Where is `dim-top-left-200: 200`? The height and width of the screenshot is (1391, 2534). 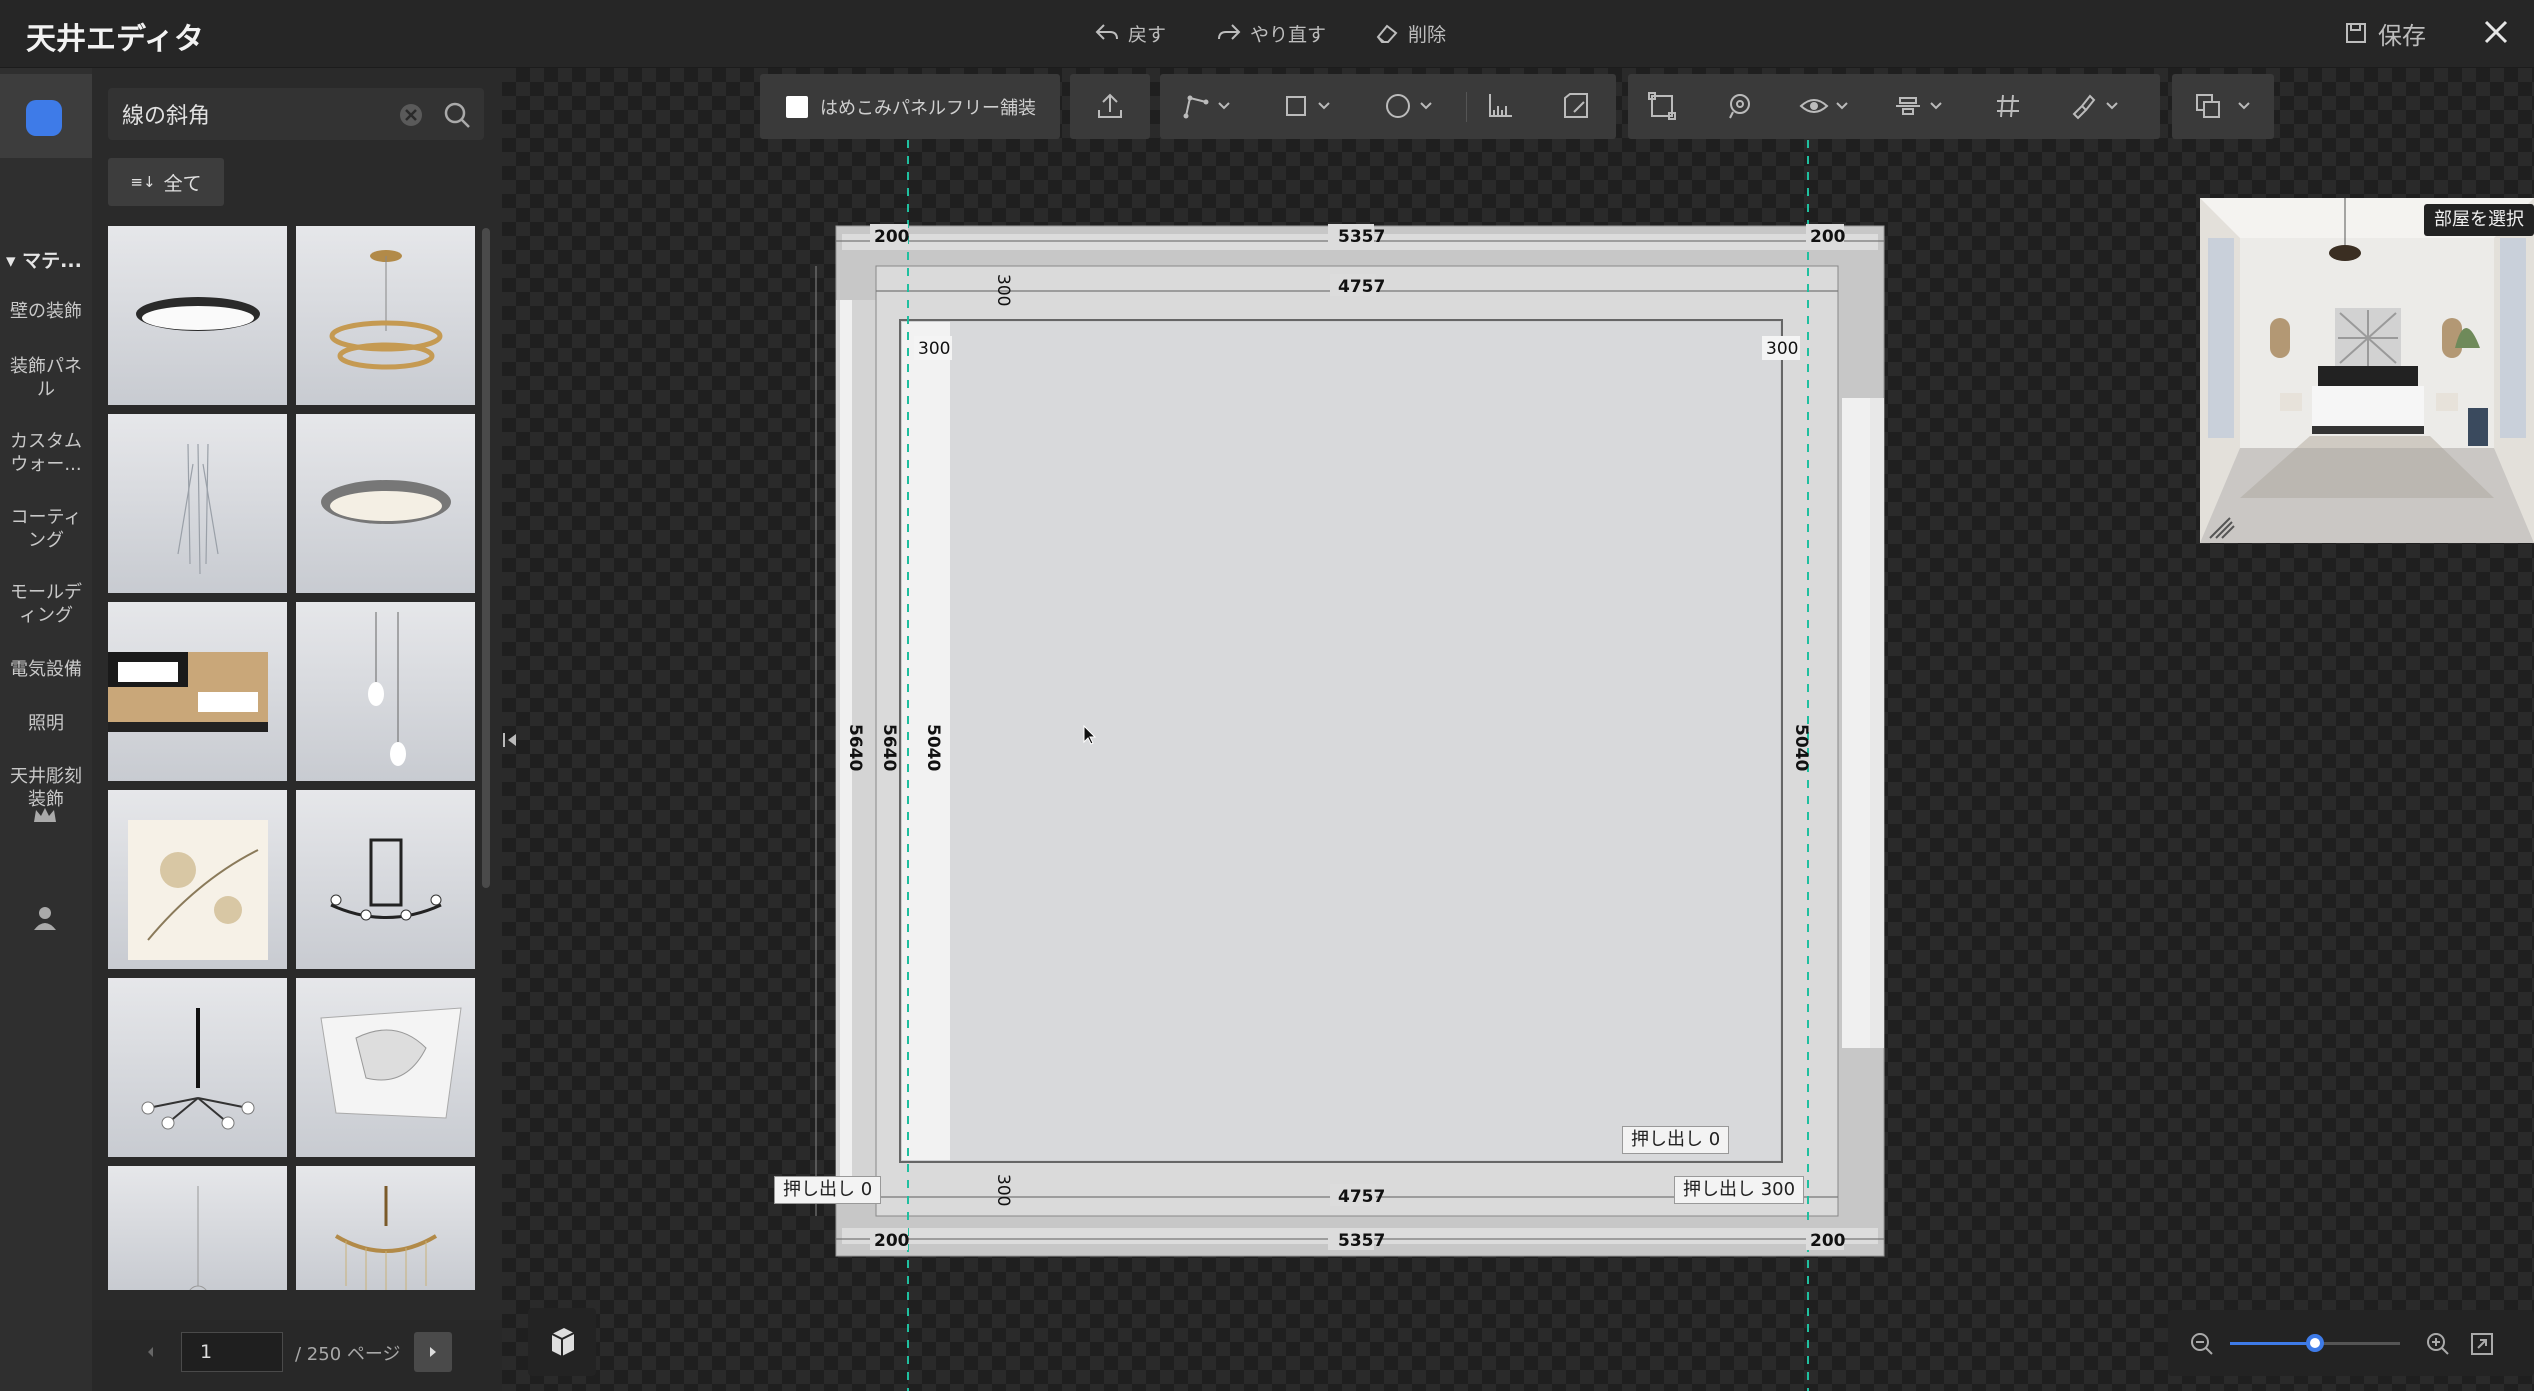 dim-top-left-200: 200 is located at coordinates (892, 237).